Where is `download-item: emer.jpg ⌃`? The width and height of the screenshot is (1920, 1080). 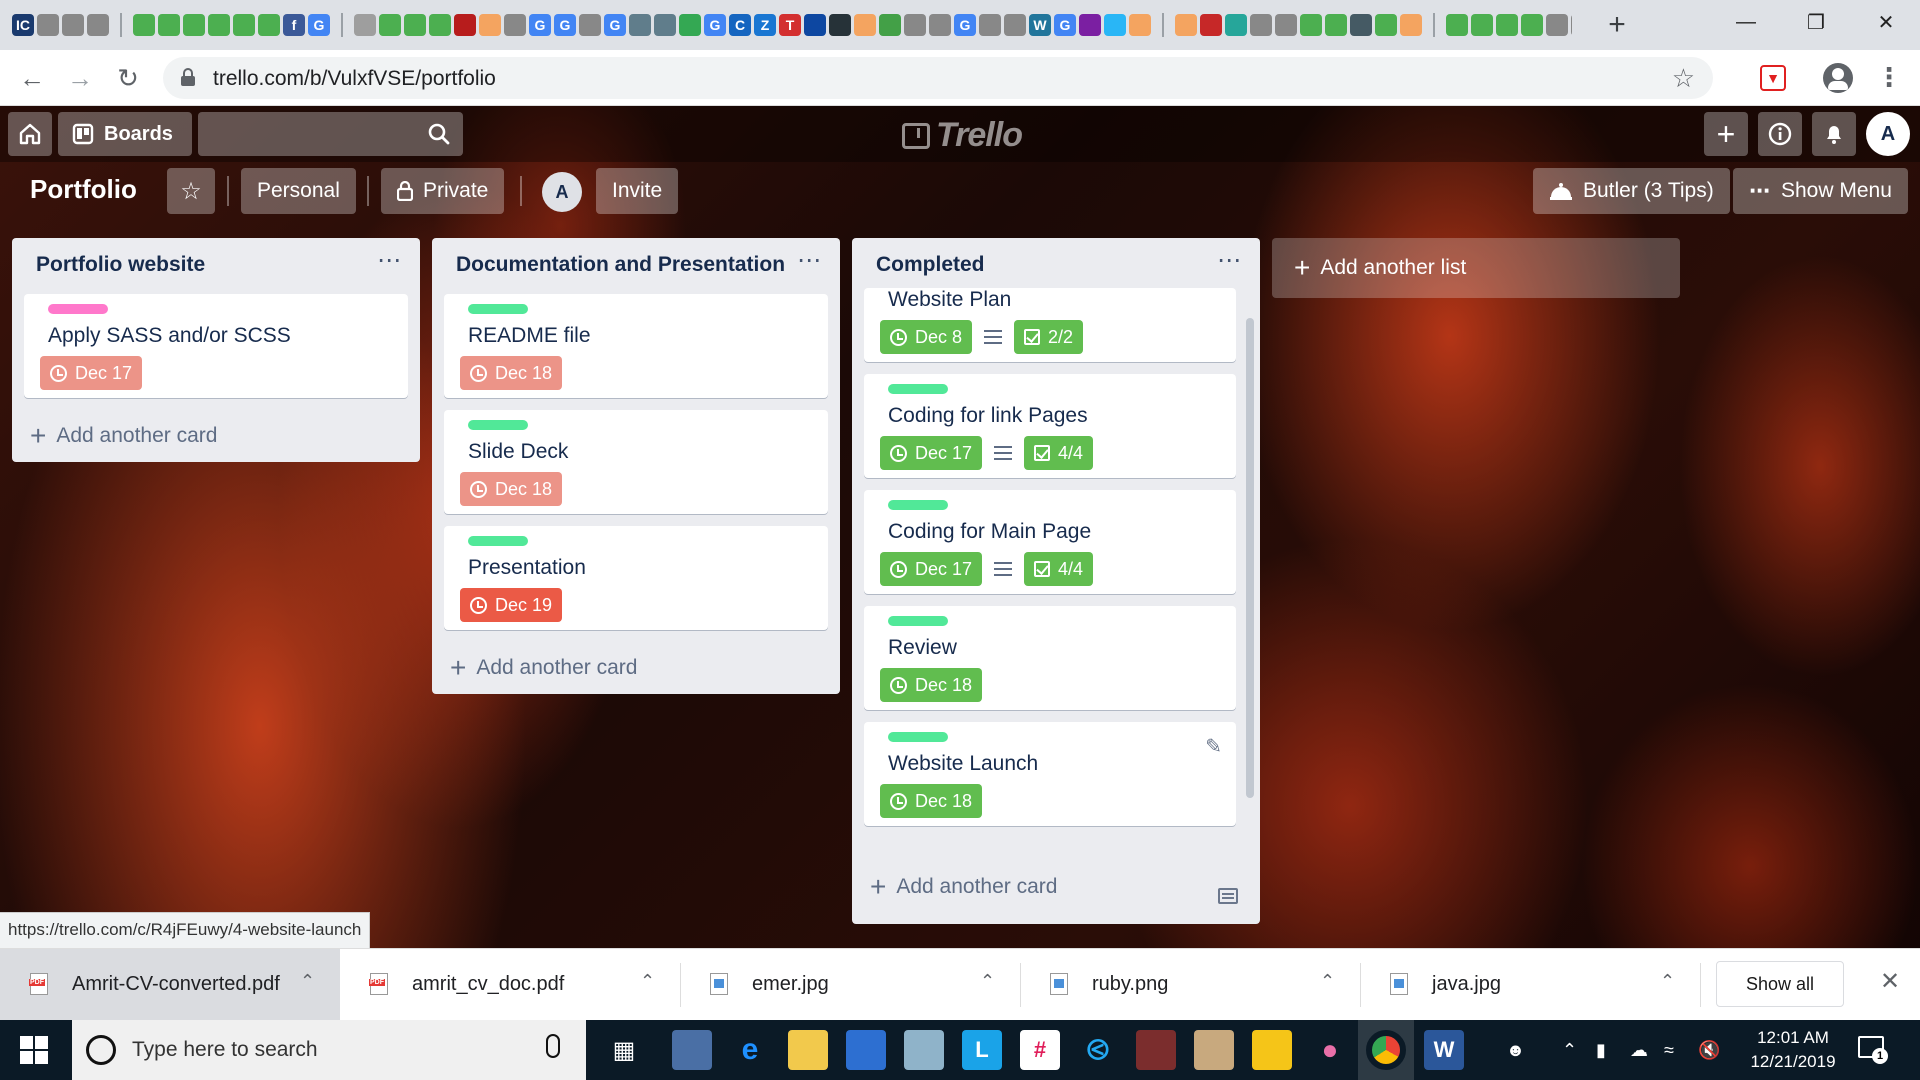 download-item: emer.jpg ⌃ is located at coordinates (850, 985).